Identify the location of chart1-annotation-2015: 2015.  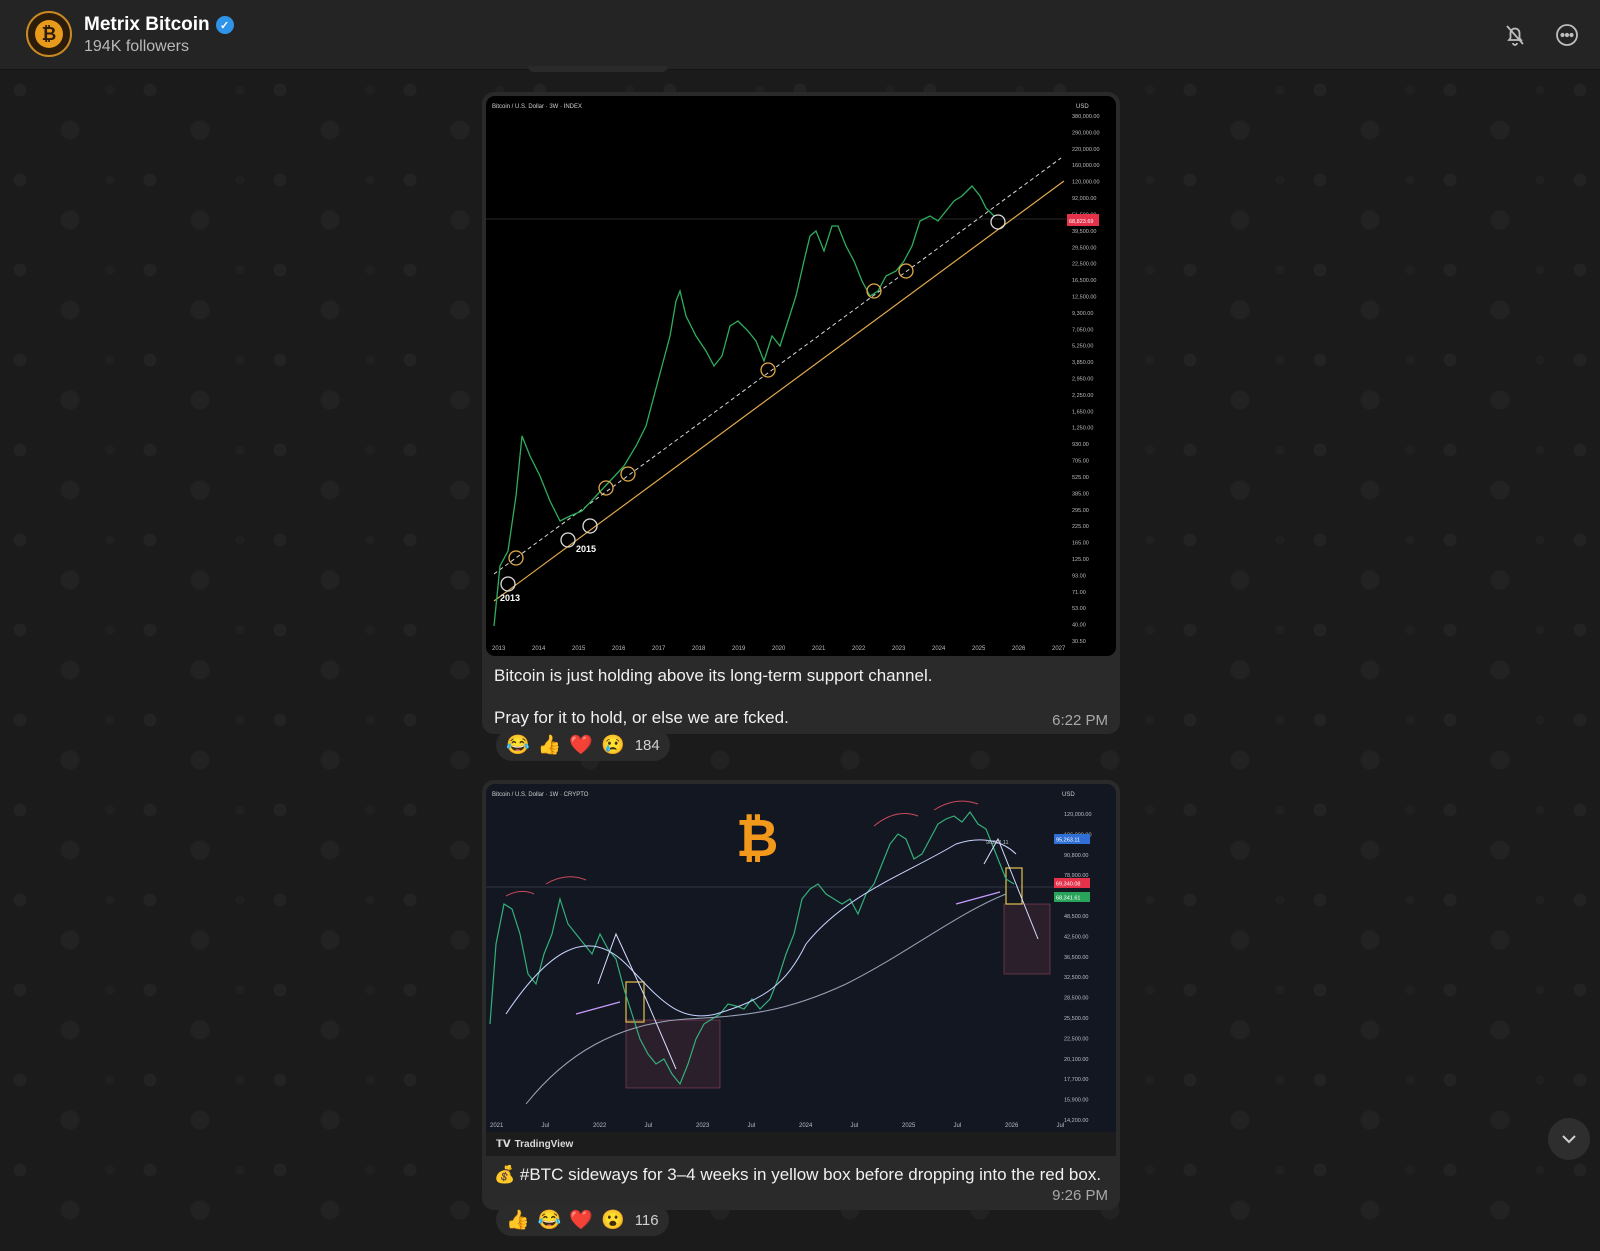
(586, 549).